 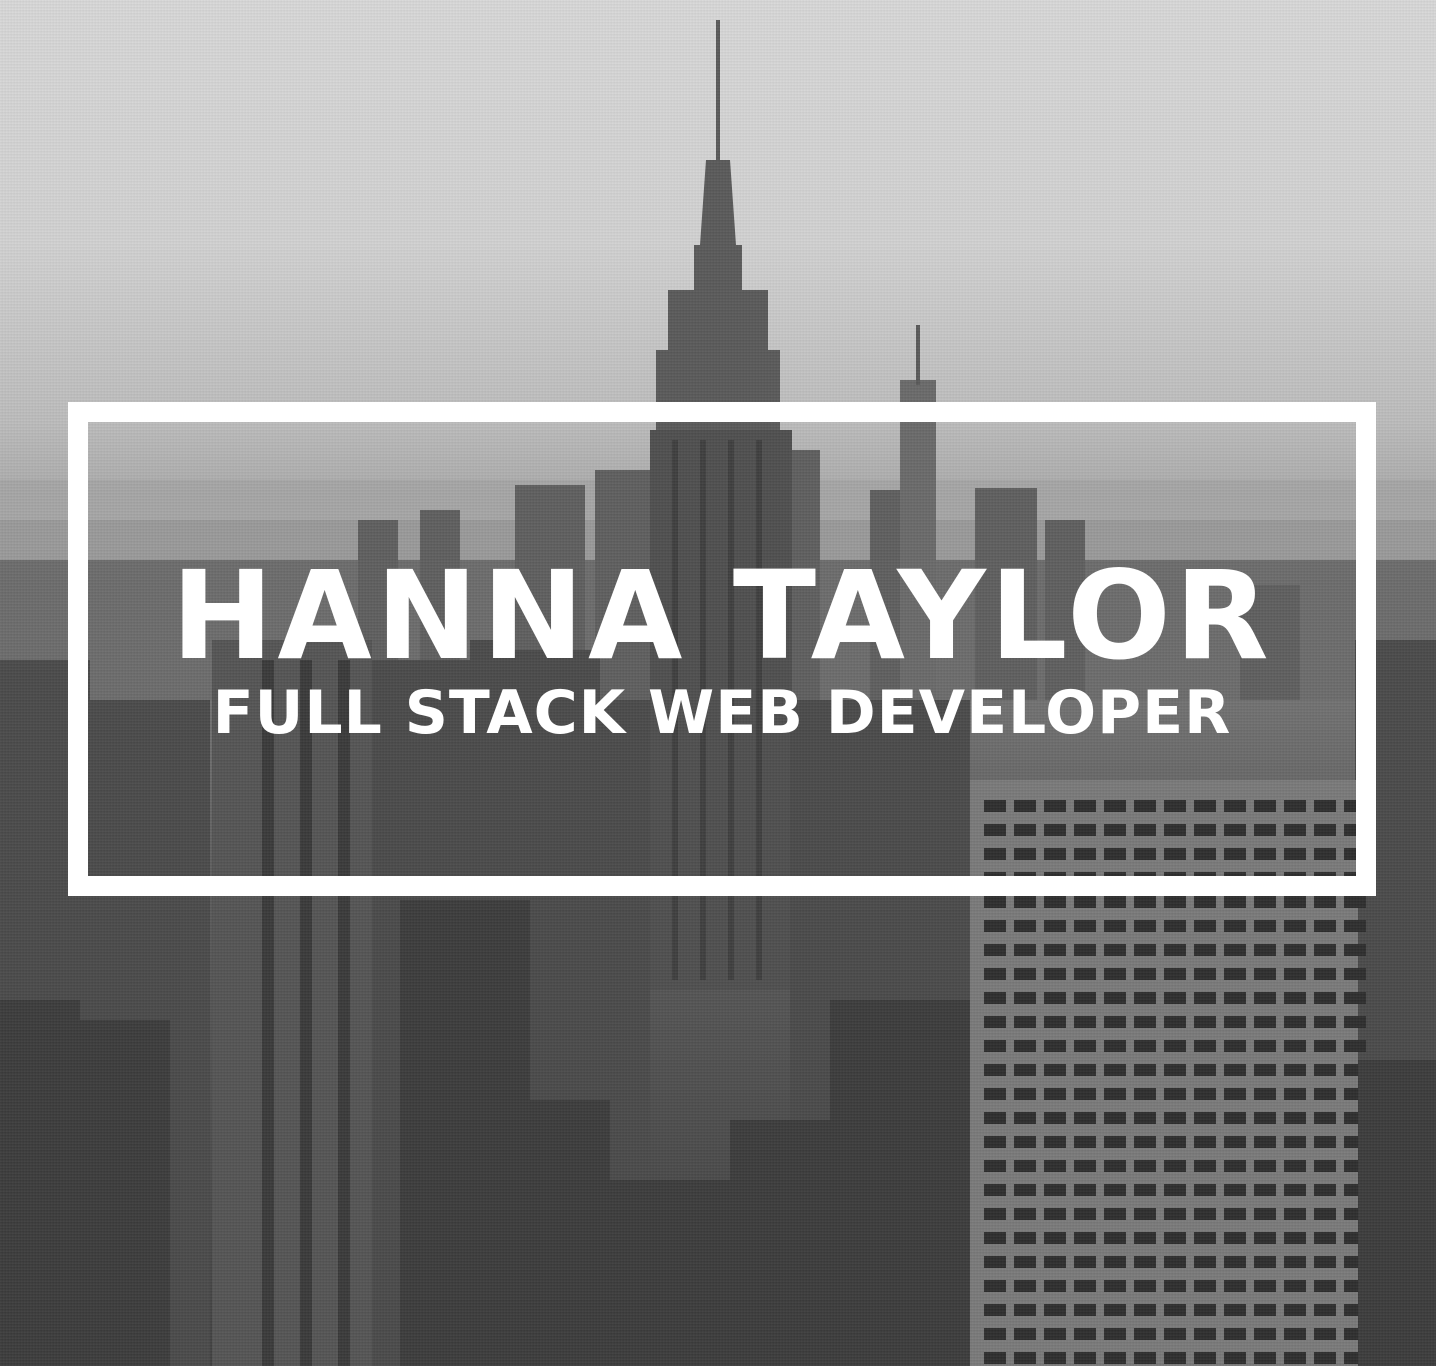 I want to click on developer-role: FULL STACK WEB DEVELOPER, so click(x=722, y=713).